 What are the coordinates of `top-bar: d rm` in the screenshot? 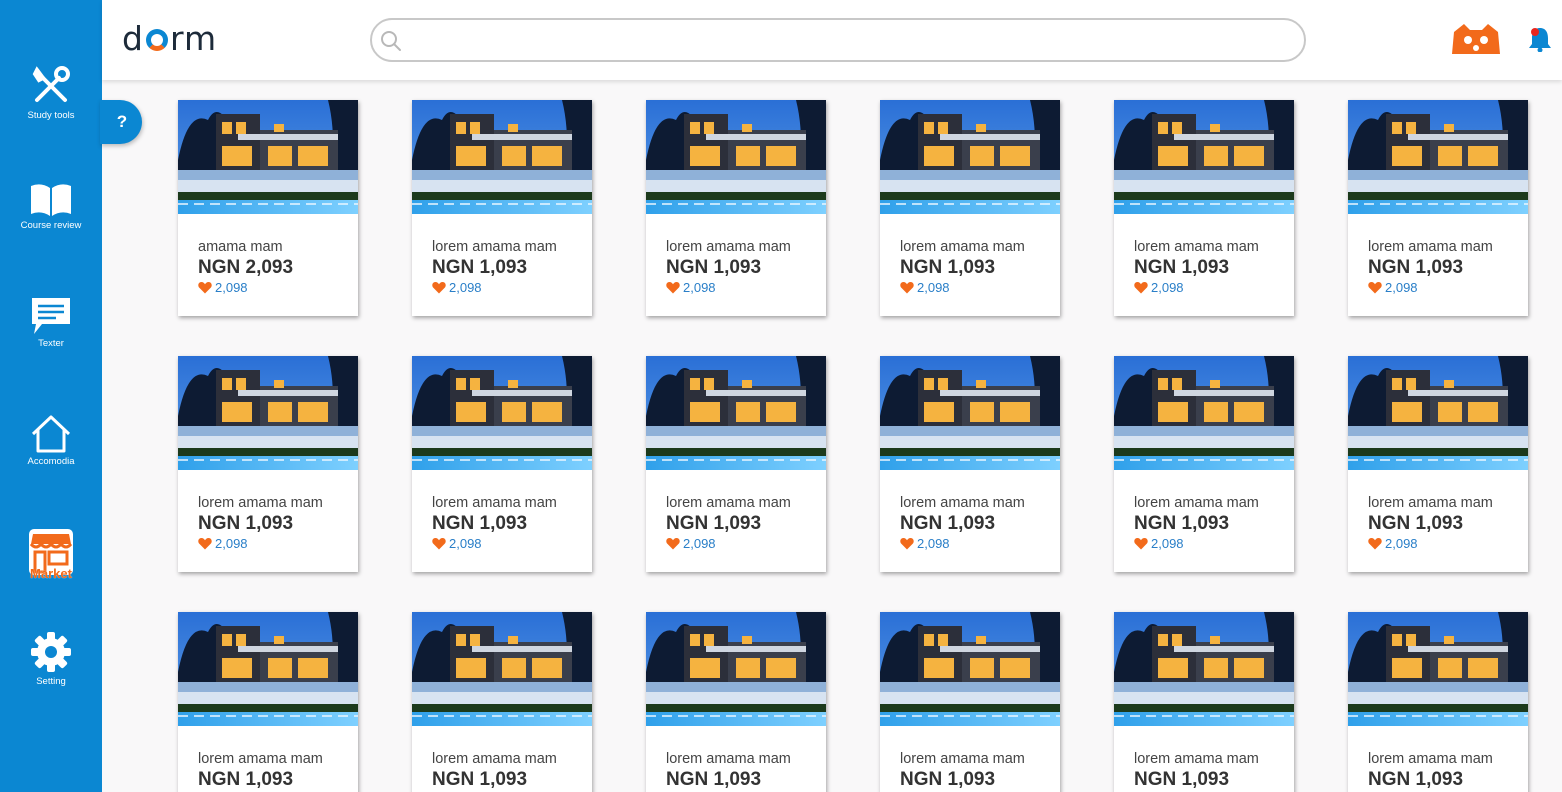 It's located at (832, 40).